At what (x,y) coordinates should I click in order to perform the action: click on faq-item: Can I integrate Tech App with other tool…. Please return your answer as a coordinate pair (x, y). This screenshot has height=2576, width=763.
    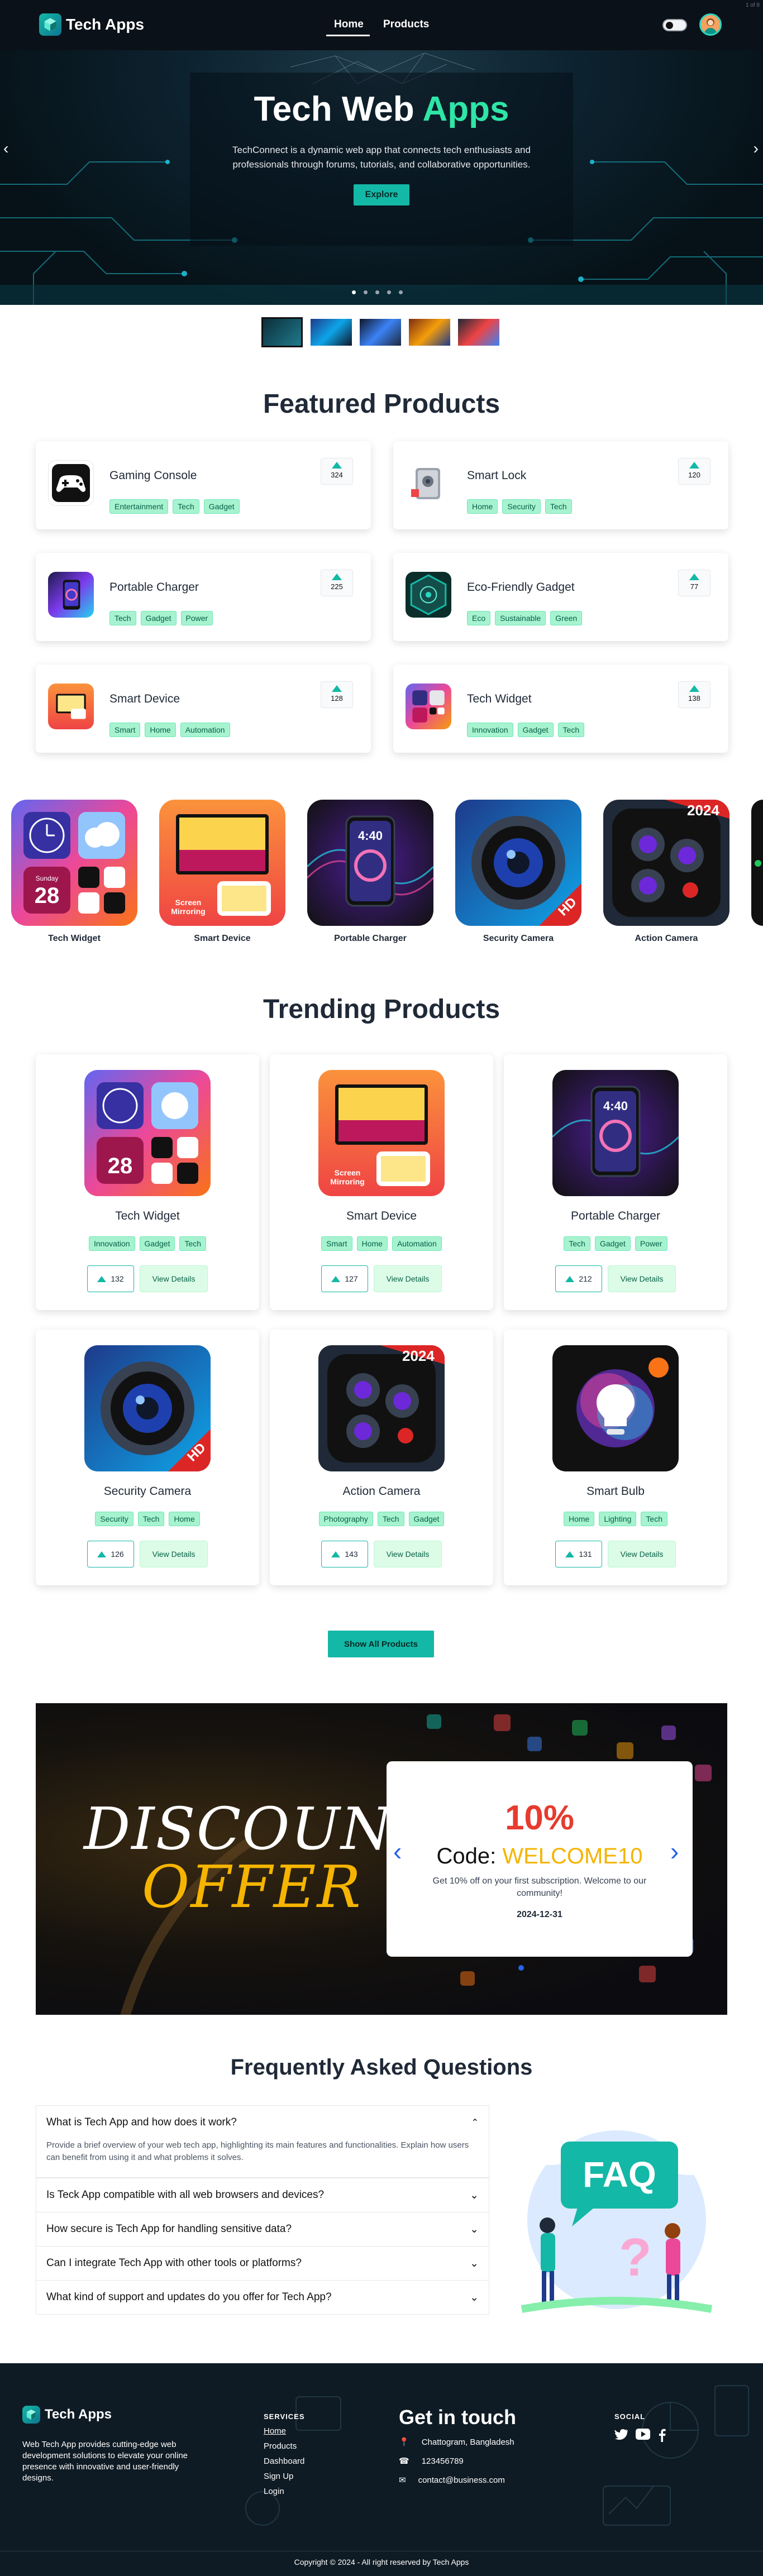
    Looking at the image, I should click on (262, 2263).